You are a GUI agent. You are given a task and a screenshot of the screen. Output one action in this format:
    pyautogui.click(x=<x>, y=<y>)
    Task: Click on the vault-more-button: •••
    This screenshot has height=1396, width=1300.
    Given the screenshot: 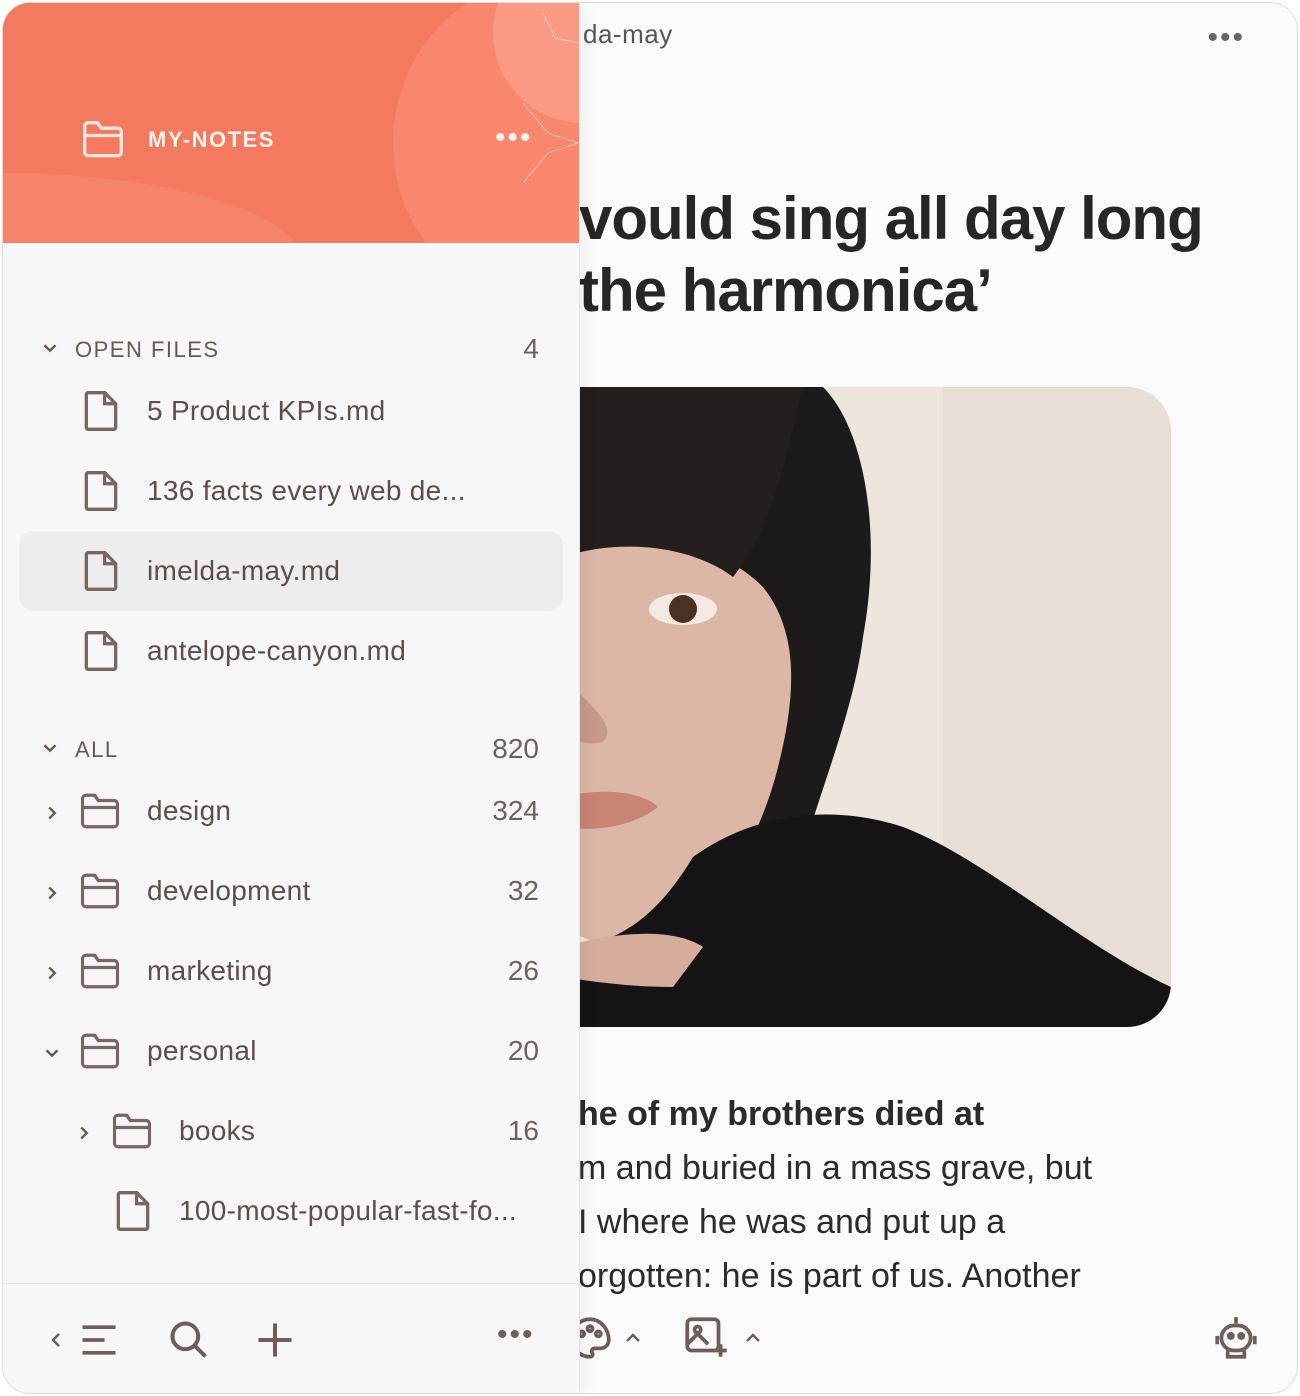 What is the action you would take?
    pyautogui.click(x=514, y=138)
    